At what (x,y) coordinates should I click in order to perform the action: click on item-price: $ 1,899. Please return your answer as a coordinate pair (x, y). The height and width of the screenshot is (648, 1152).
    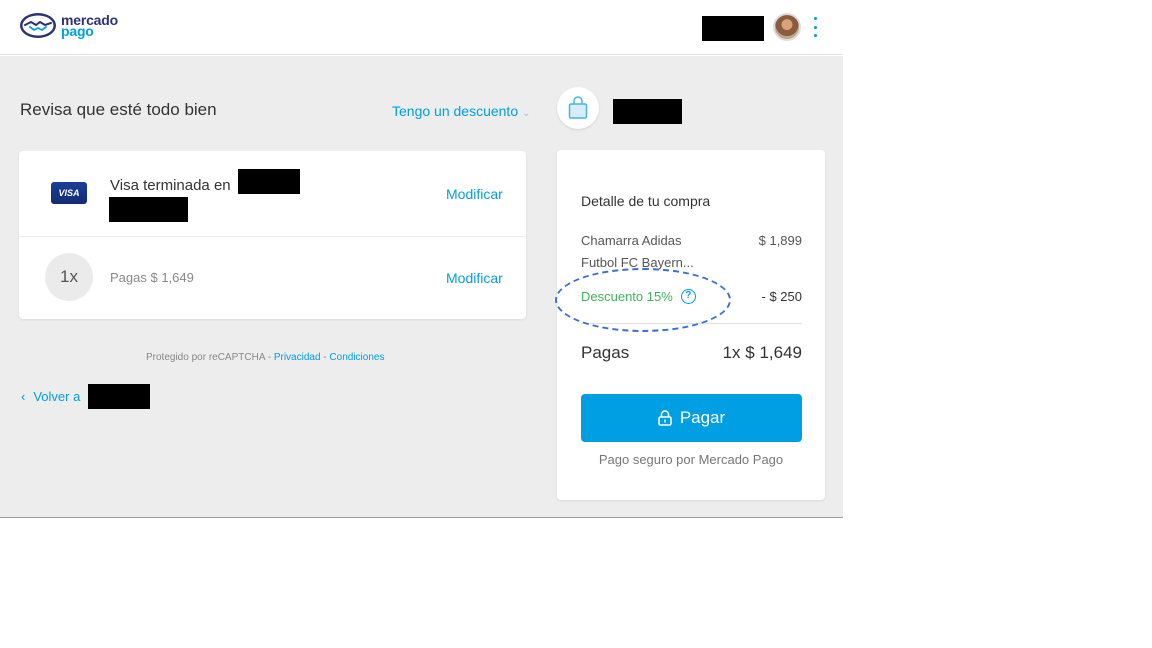
    Looking at the image, I should click on (780, 240).